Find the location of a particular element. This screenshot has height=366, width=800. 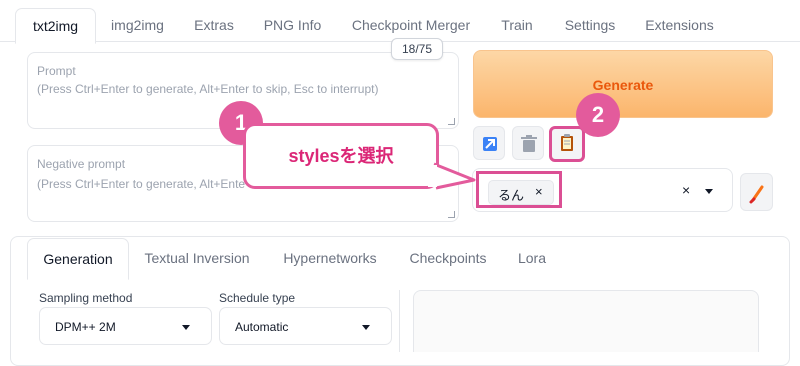

tab-png-info: PNG Info is located at coordinates (292, 25).